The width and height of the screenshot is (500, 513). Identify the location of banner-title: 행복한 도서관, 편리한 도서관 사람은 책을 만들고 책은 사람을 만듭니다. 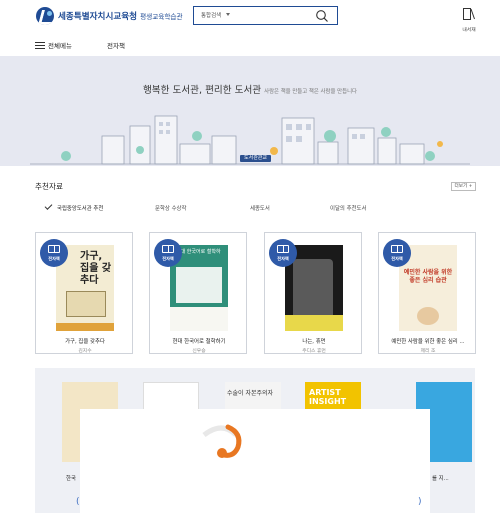
(250, 87).